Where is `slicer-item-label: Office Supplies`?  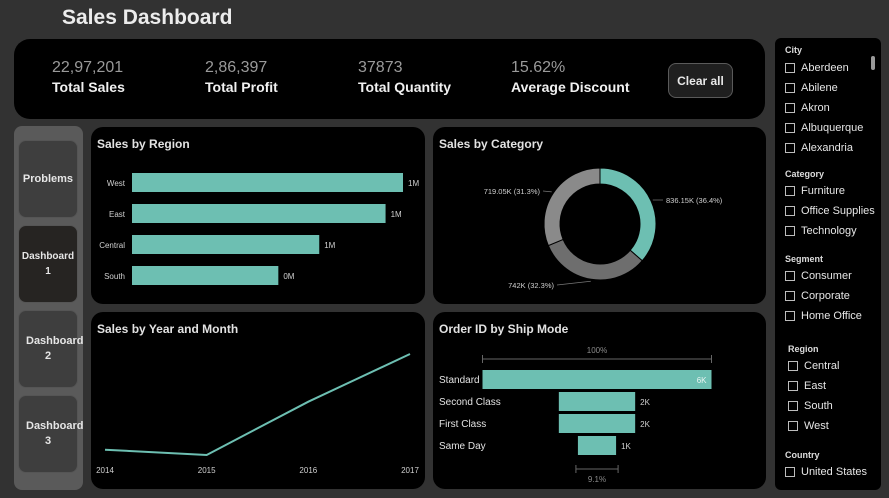
slicer-item-label: Office Supplies is located at coordinates (838, 211).